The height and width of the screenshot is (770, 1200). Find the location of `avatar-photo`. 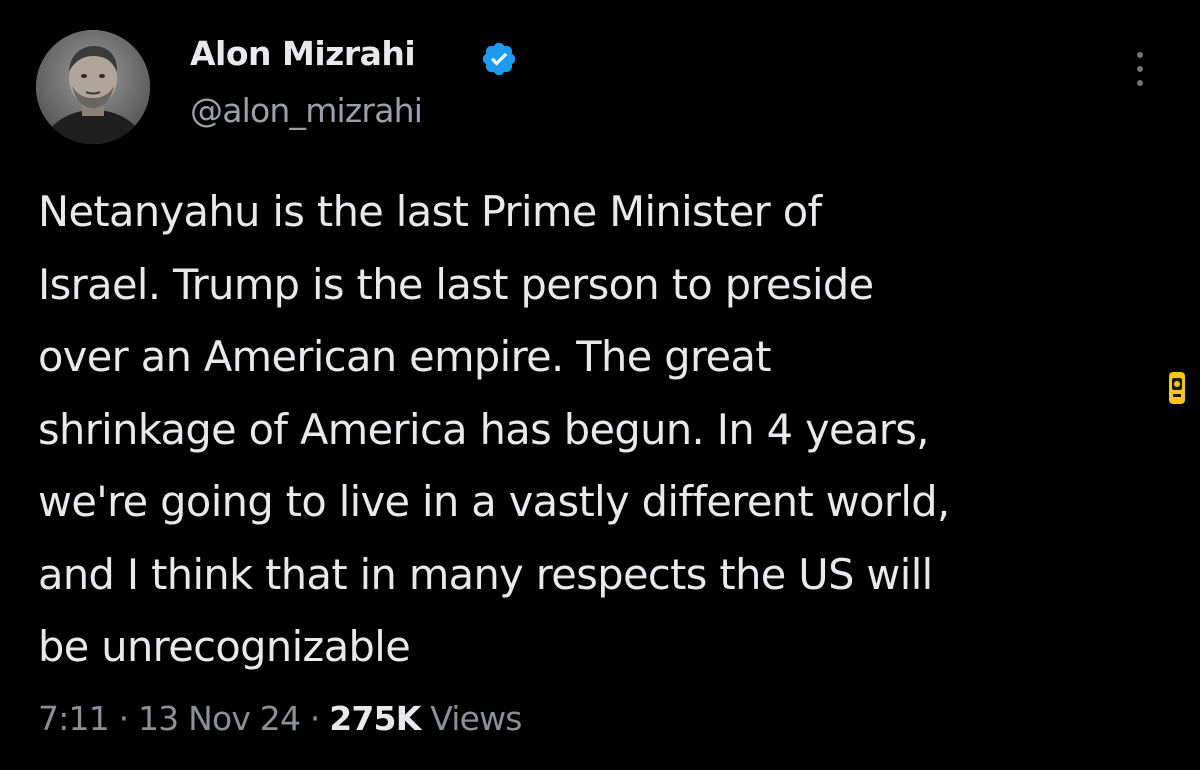

avatar-photo is located at coordinates (93, 87).